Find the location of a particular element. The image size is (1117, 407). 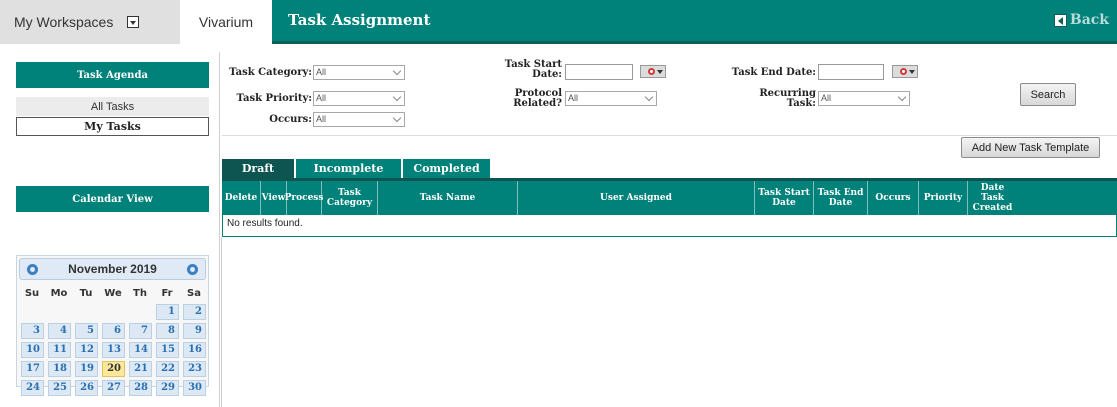

calendar-day: 17 is located at coordinates (32, 369).